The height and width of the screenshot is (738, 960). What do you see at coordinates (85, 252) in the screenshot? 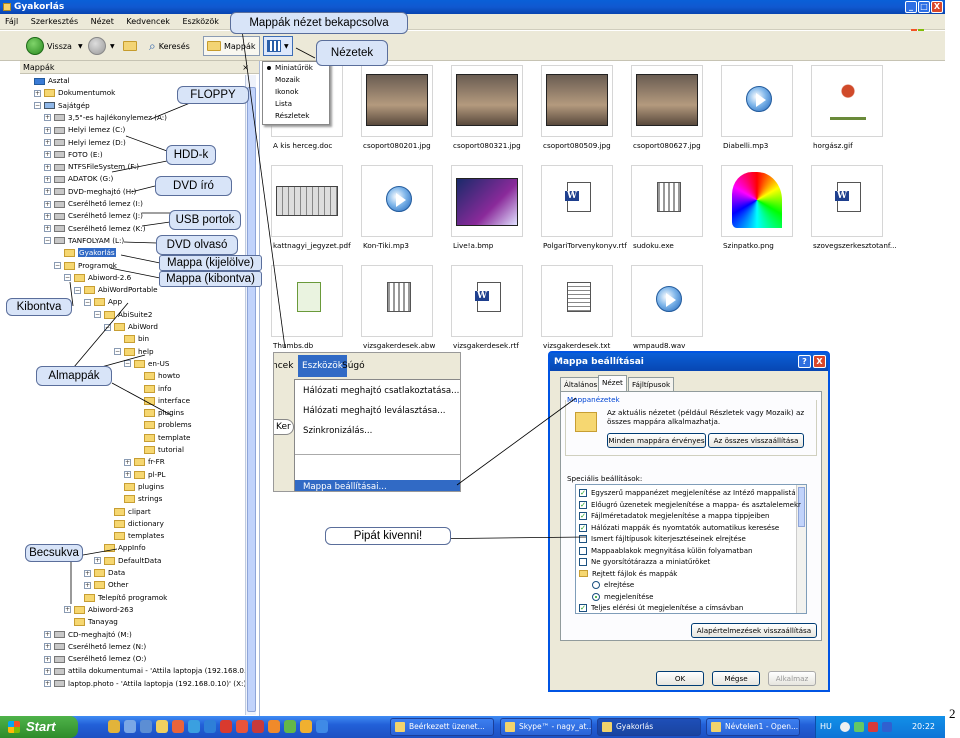
I see `tree-node: Gyakorlás` at bounding box center [85, 252].